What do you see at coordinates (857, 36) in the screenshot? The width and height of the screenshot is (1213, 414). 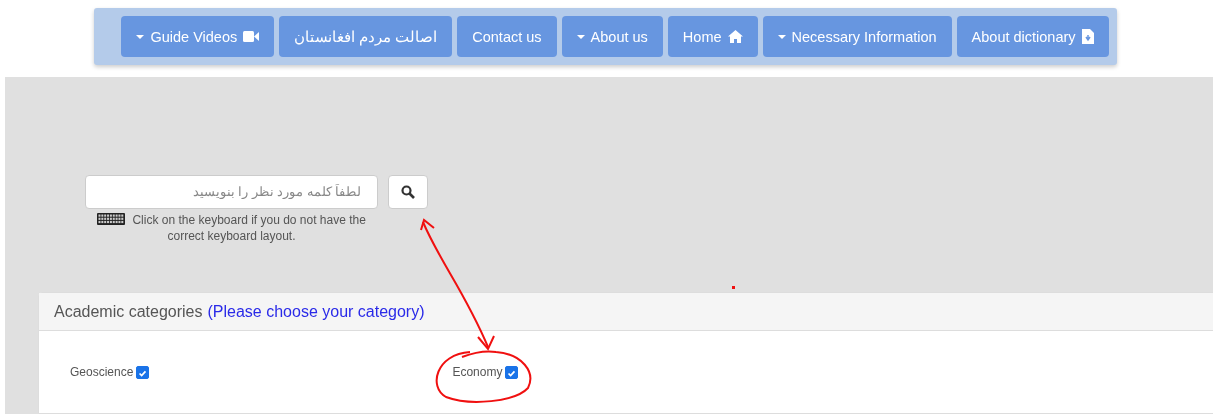 I see `nav-button: Necessary Information` at bounding box center [857, 36].